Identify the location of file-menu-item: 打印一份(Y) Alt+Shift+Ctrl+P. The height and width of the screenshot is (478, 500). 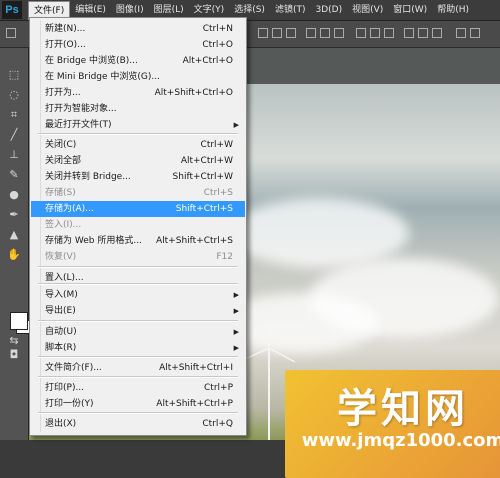
(138, 404).